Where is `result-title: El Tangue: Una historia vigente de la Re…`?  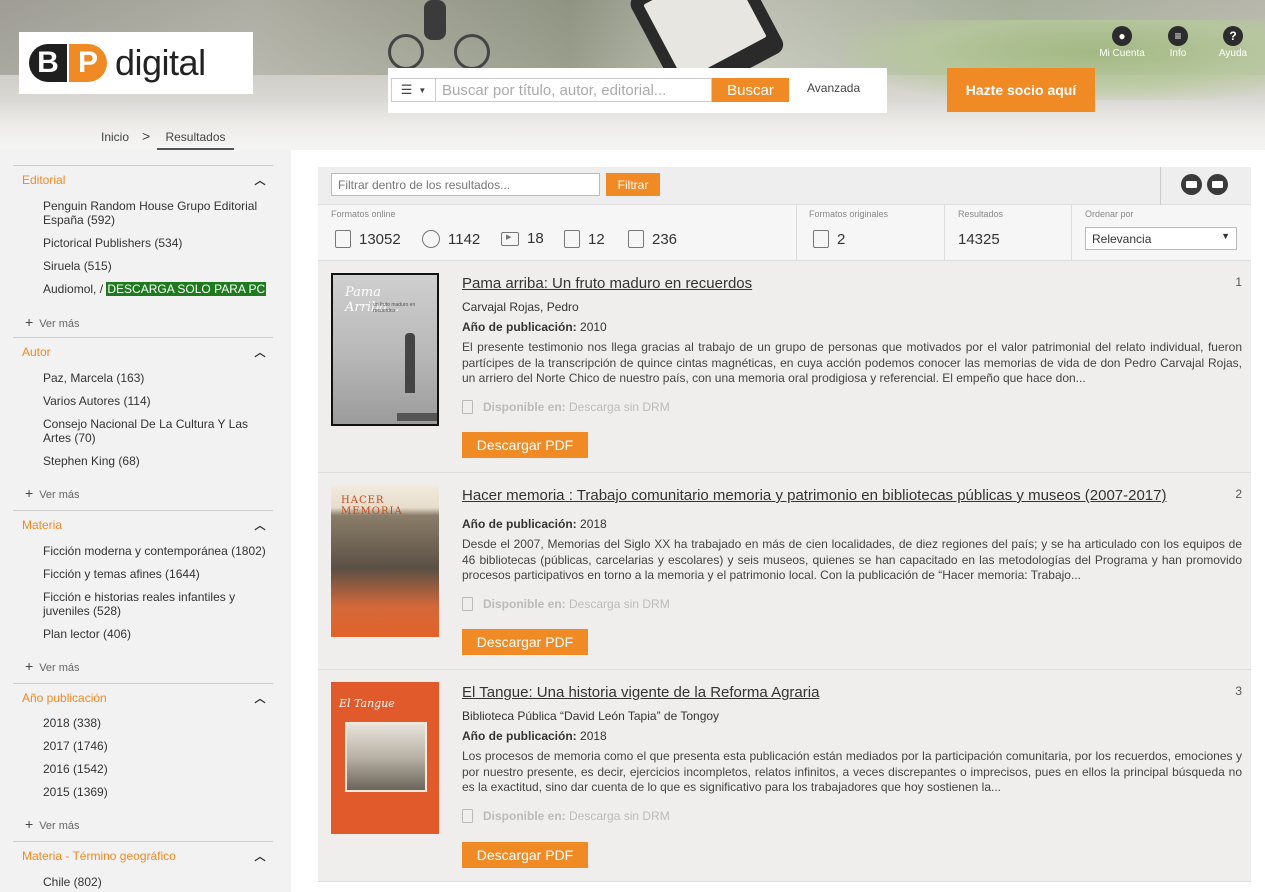
result-title: El Tangue: Una historia vigente de la Re… is located at coordinates (640, 692).